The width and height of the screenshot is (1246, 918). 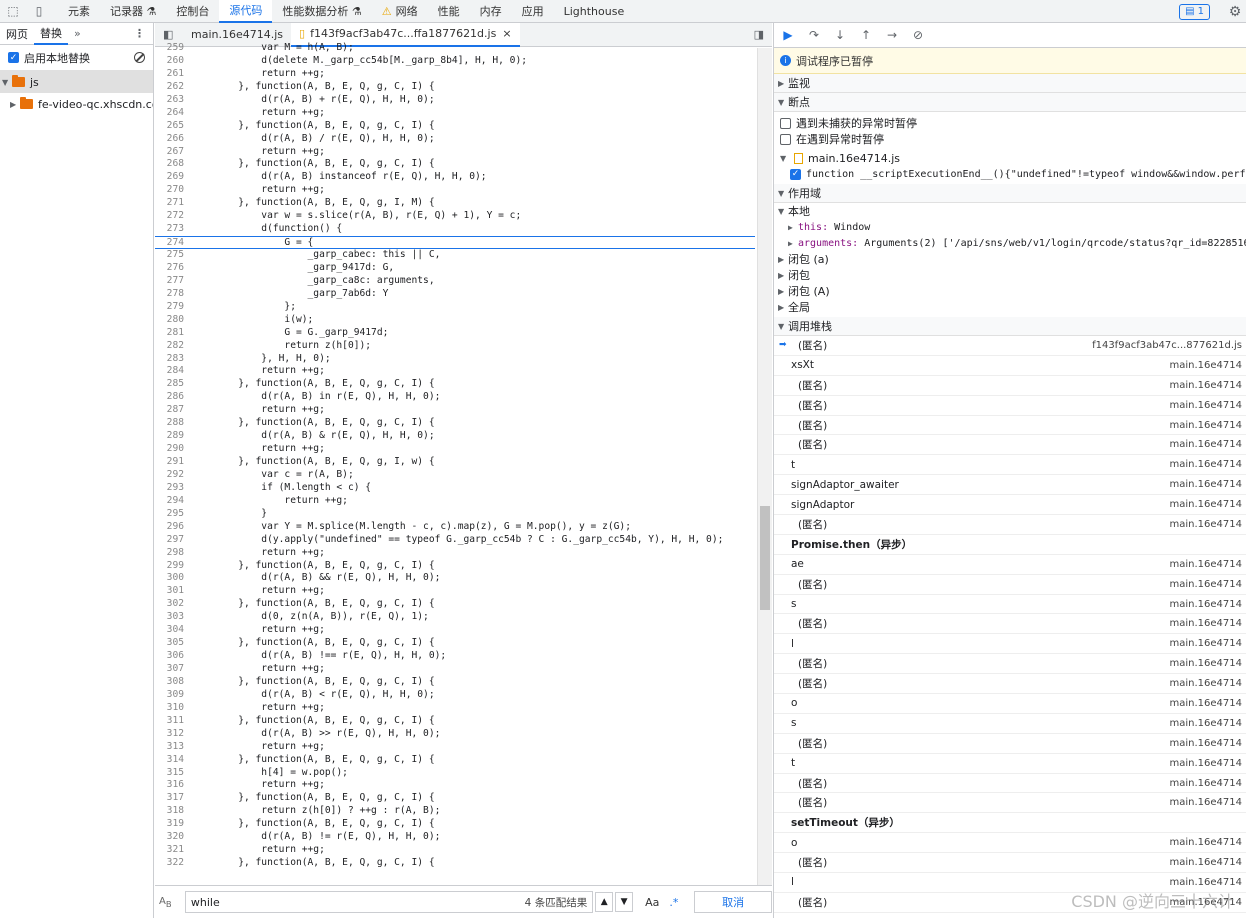 What do you see at coordinates (171, 203) in the screenshot?
I see `line-number: 271` at bounding box center [171, 203].